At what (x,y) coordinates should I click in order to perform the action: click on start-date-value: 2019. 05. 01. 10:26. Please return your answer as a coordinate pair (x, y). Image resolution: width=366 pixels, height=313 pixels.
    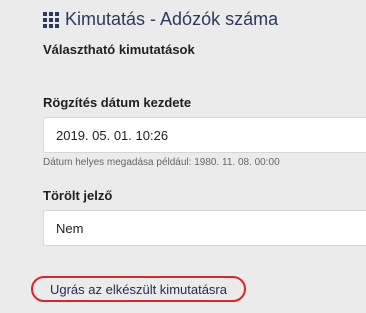
    Looking at the image, I should click on (112, 135).